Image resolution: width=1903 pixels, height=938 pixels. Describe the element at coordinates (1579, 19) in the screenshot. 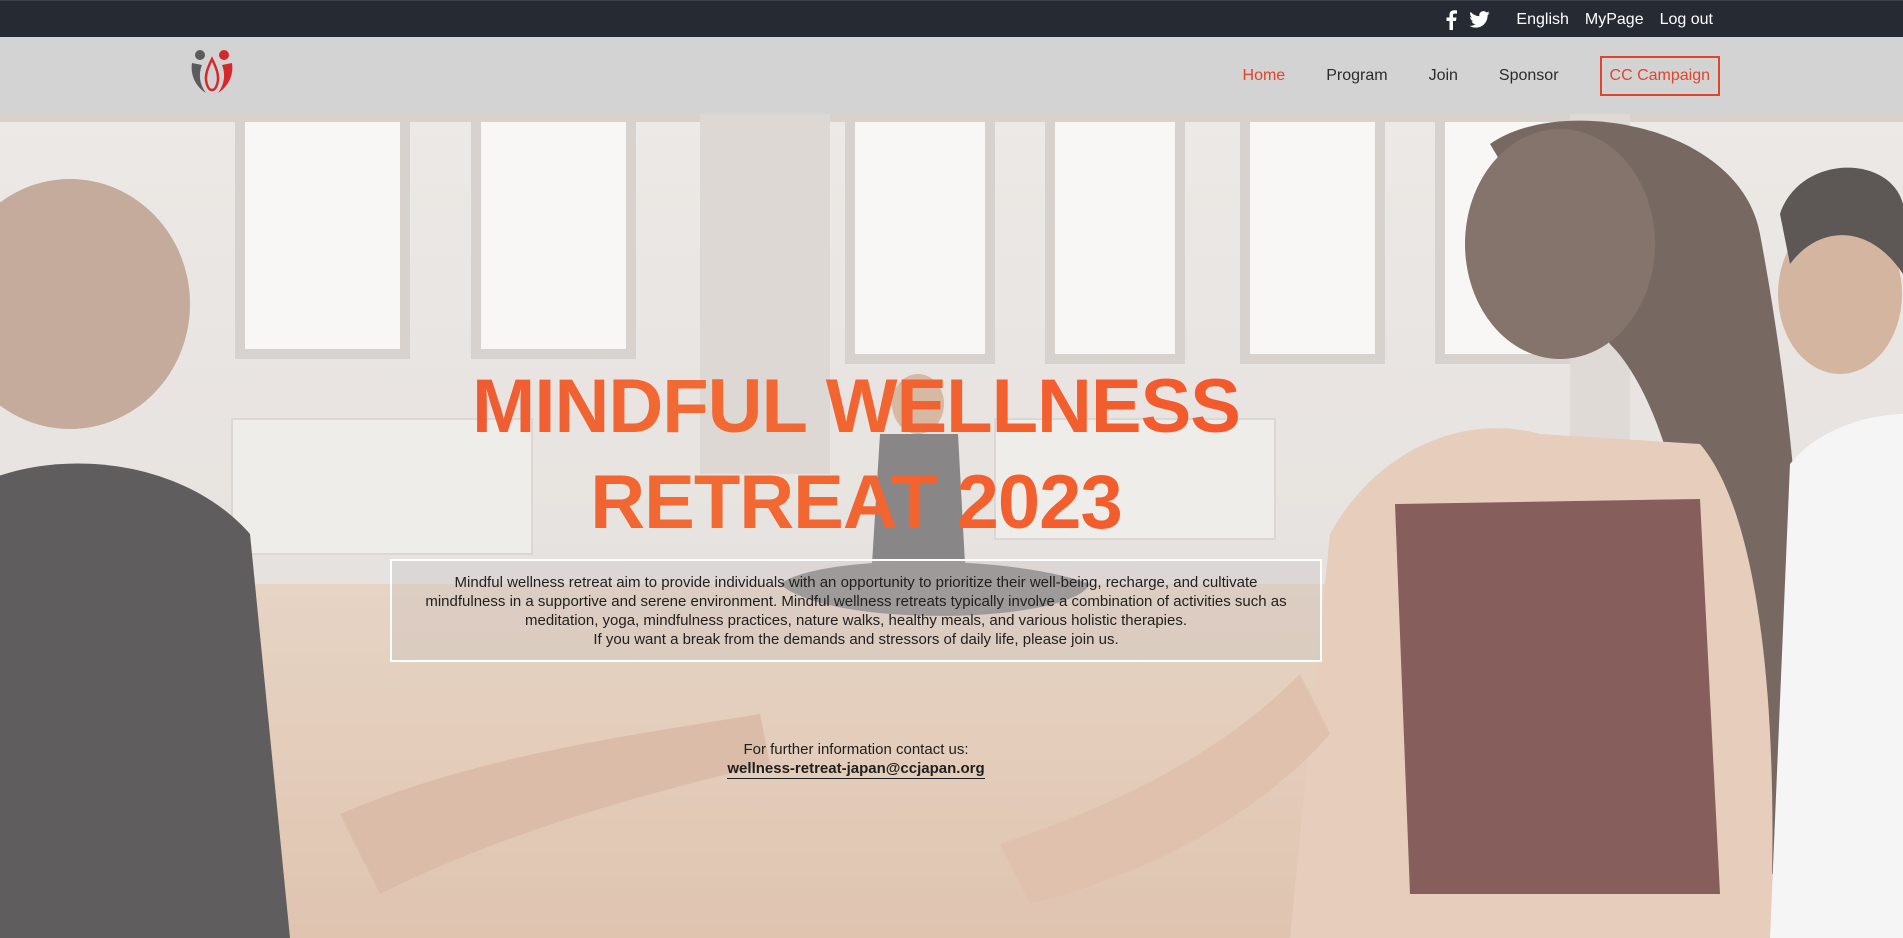

I see `top-bar-links: English MyPage Log out` at that location.